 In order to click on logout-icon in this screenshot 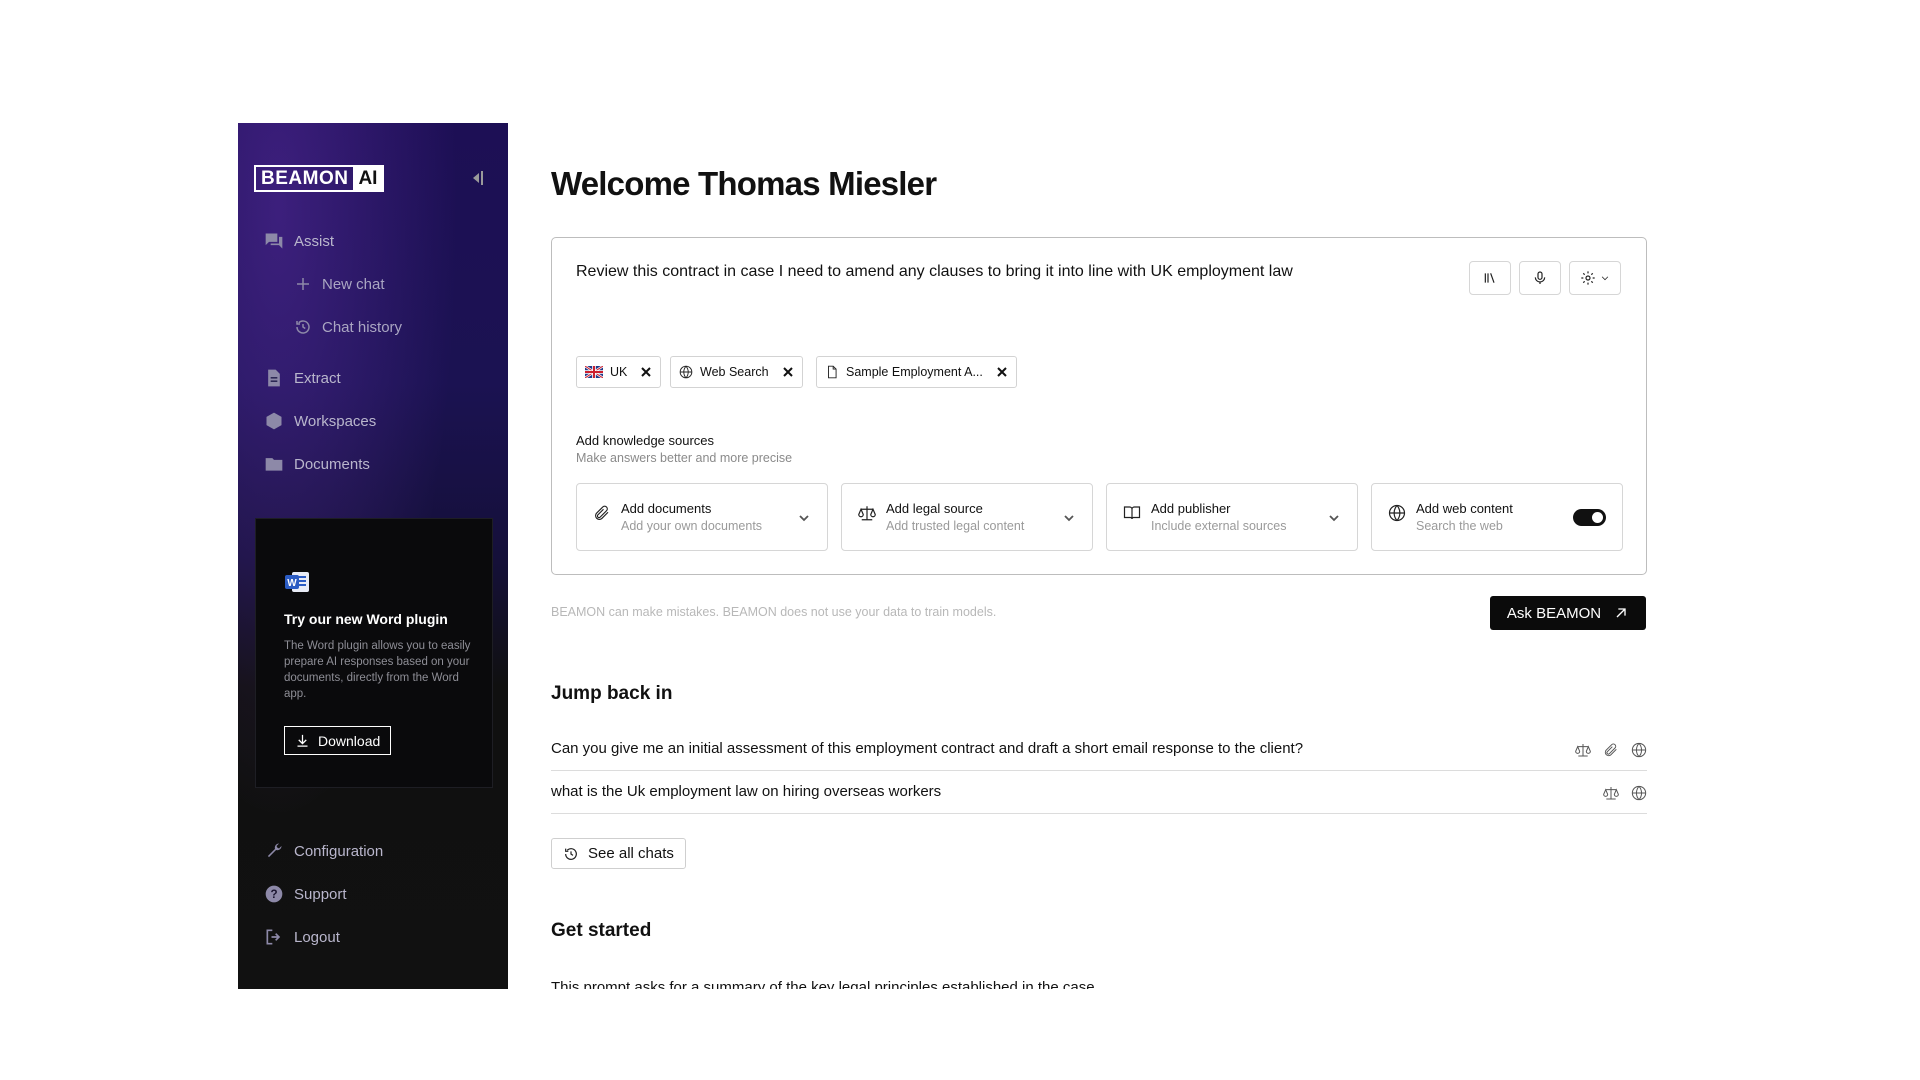, I will do `click(273, 937)`.